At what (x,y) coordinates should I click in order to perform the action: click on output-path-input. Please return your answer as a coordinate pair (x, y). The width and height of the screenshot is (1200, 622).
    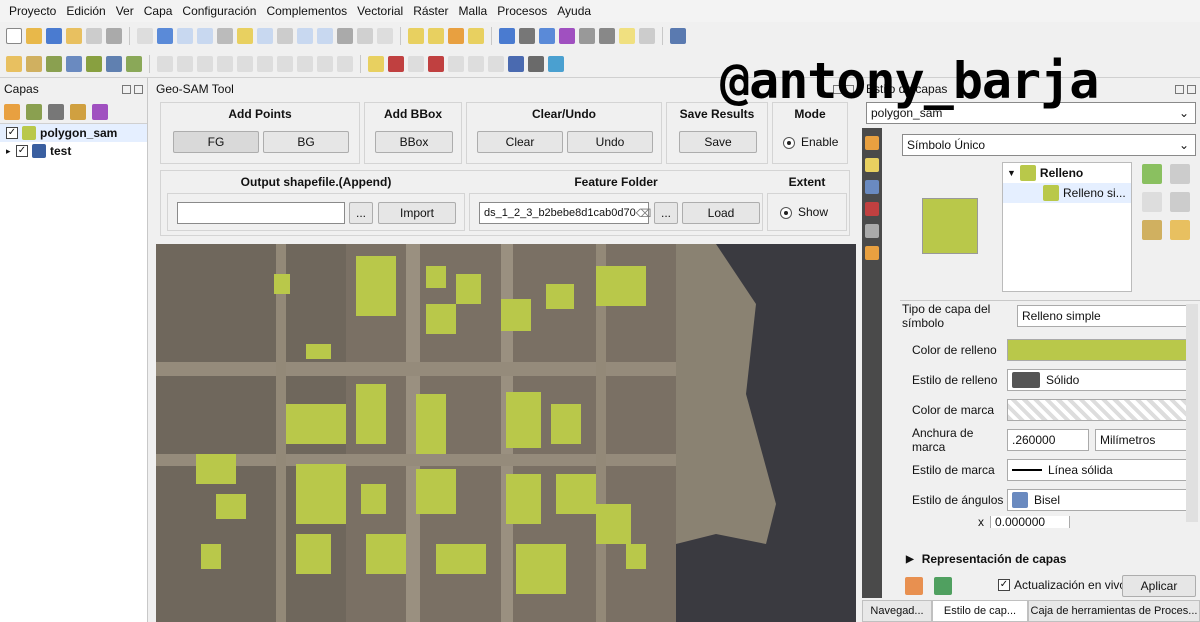
    Looking at the image, I should click on (261, 213).